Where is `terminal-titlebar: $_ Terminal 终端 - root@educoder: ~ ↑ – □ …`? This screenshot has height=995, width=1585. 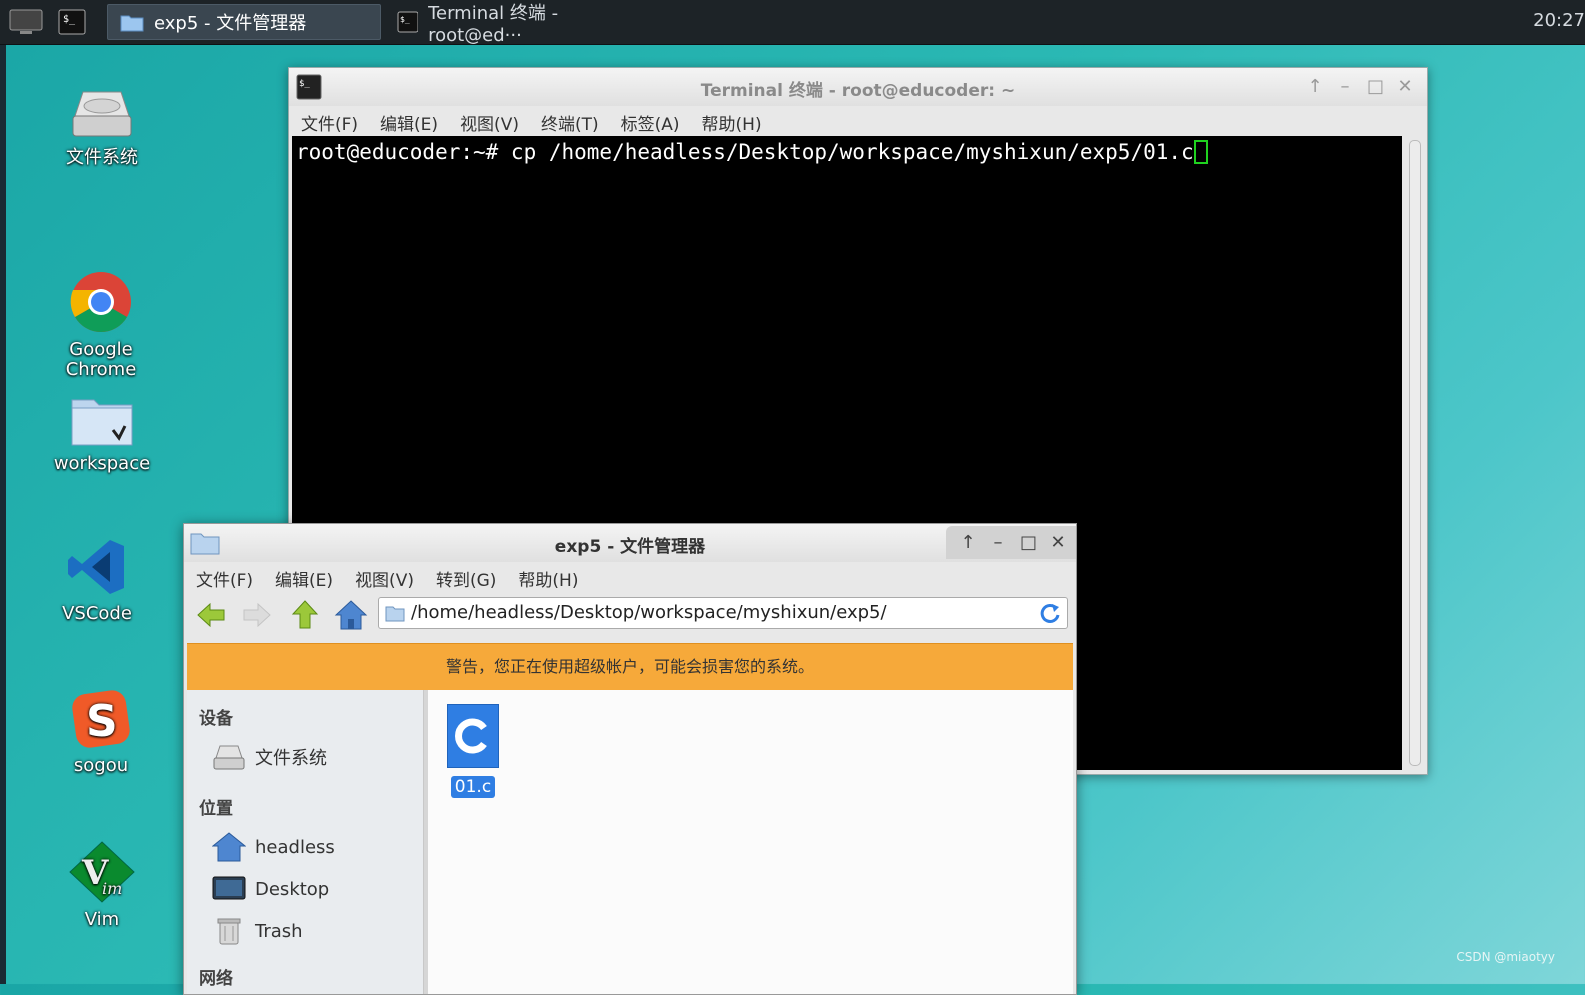
terminal-titlebar: $_ Terminal 终端 - root@educoder: ~ ↑ – □ … is located at coordinates (858, 87).